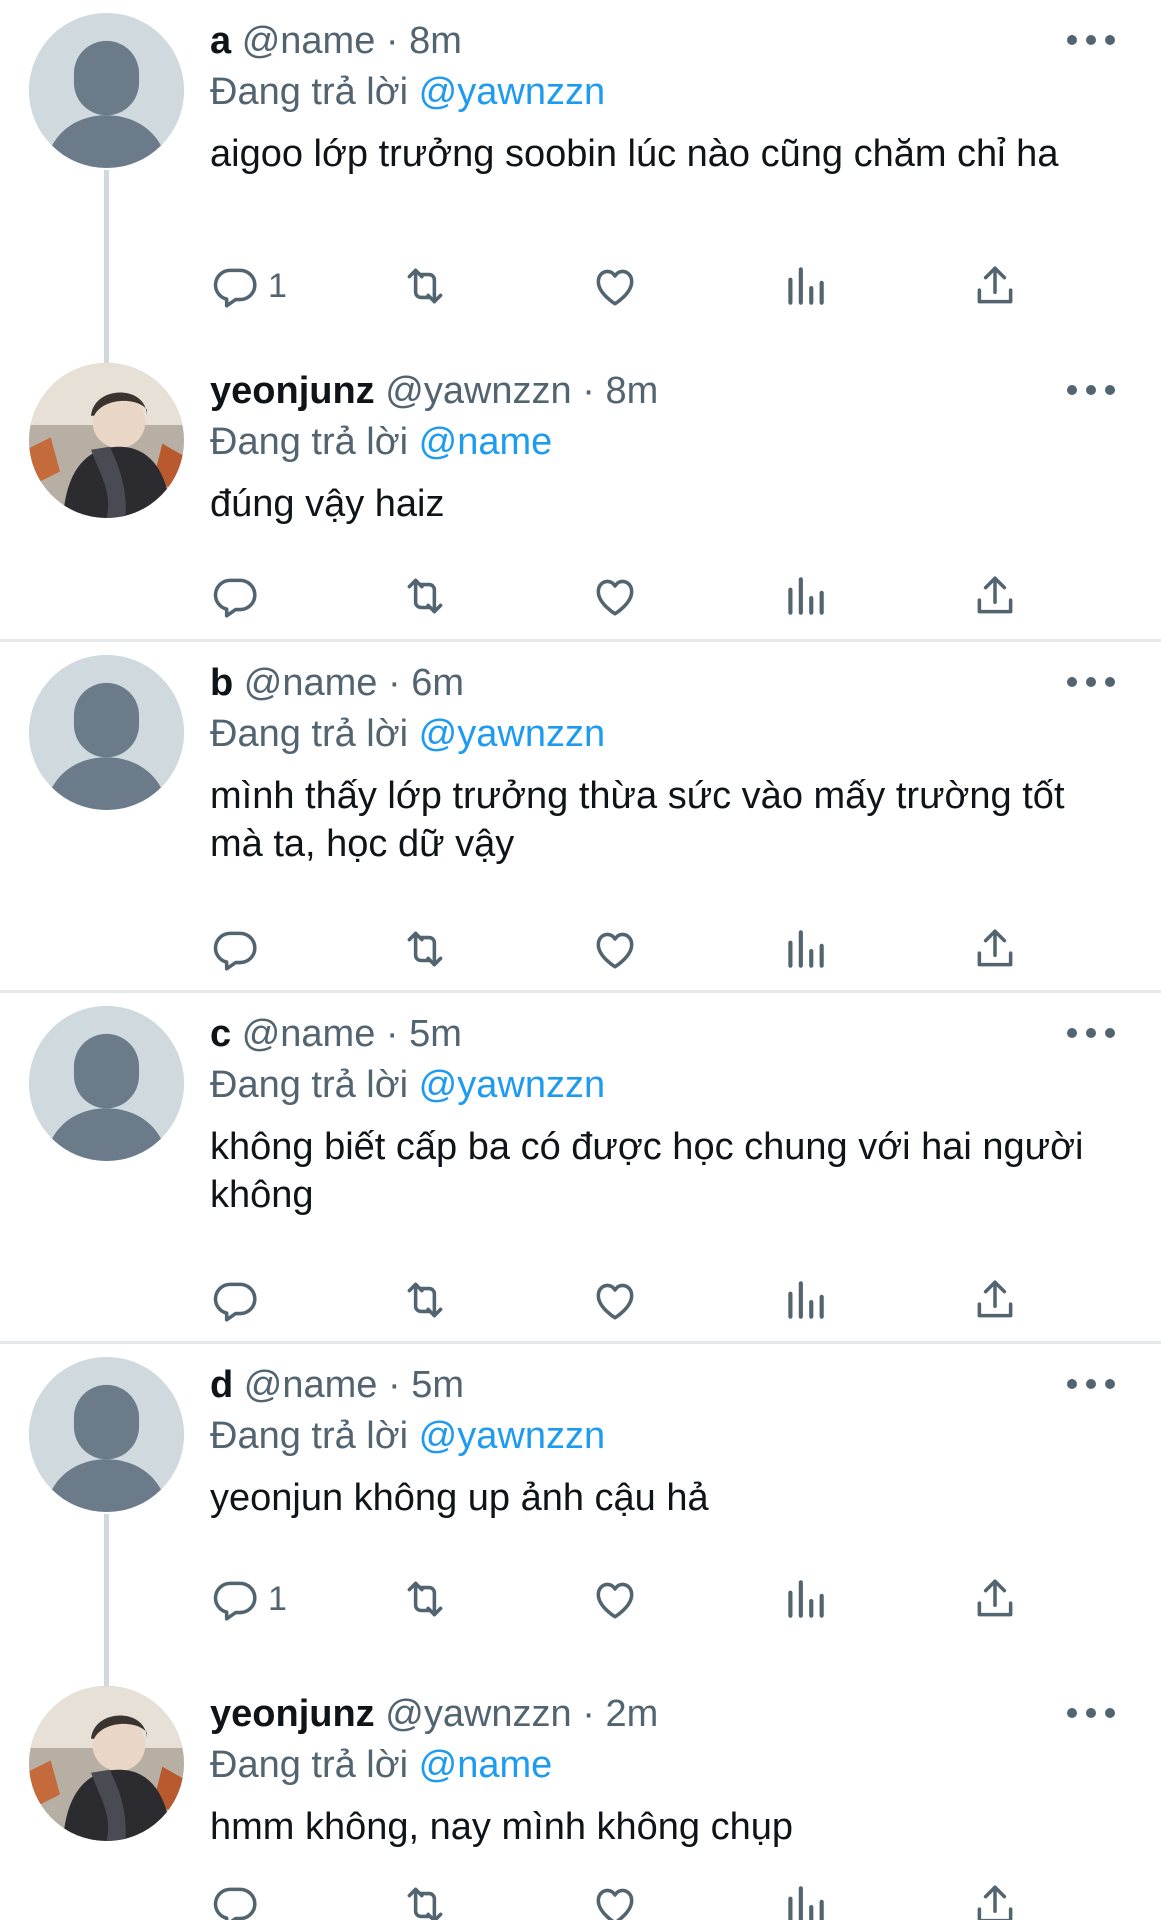 This screenshot has height=1920, width=1161. I want to click on tweet-header: c @name · 5m, so click(336, 1034).